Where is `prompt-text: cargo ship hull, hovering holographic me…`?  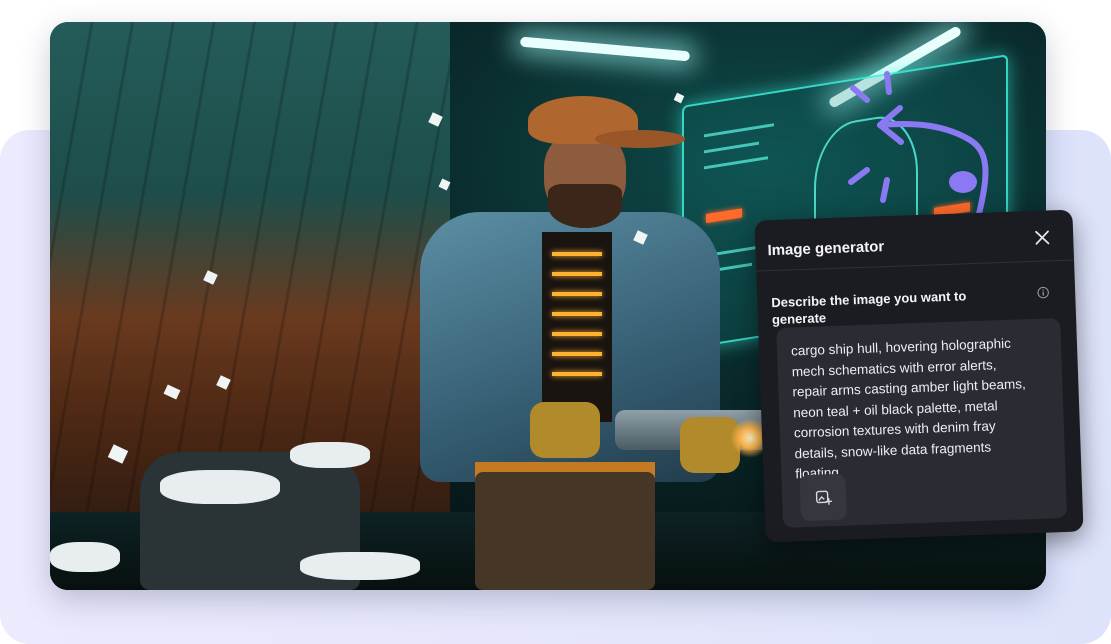 prompt-text: cargo ship hull, hovering holographic me… is located at coordinates (922, 408).